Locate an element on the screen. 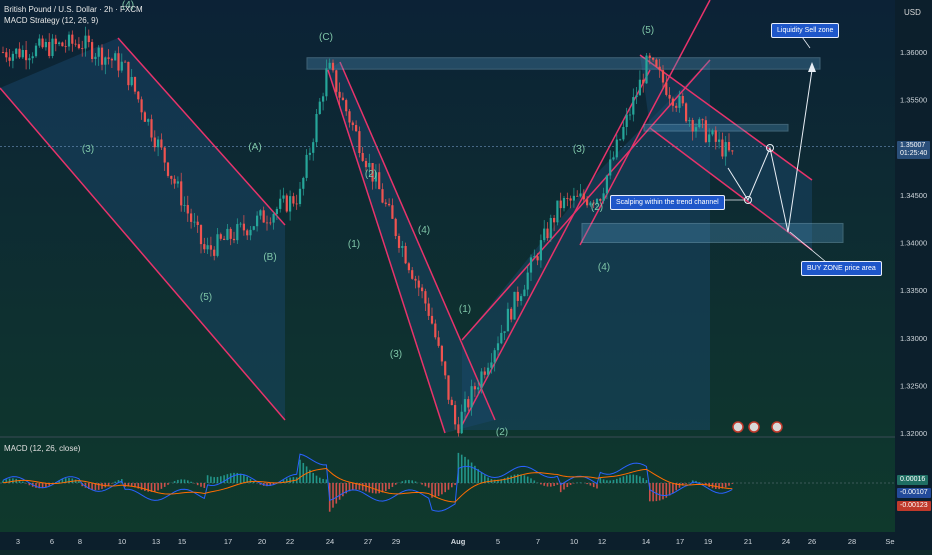 The width and height of the screenshot is (932, 555). time-tick: Aug is located at coordinates (458, 541).